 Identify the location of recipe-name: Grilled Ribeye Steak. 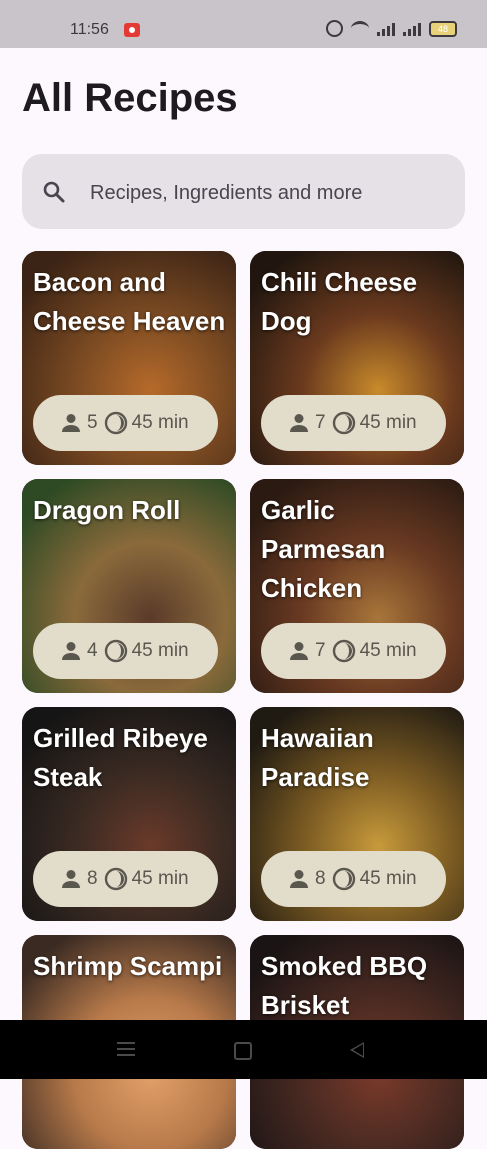
(120, 757).